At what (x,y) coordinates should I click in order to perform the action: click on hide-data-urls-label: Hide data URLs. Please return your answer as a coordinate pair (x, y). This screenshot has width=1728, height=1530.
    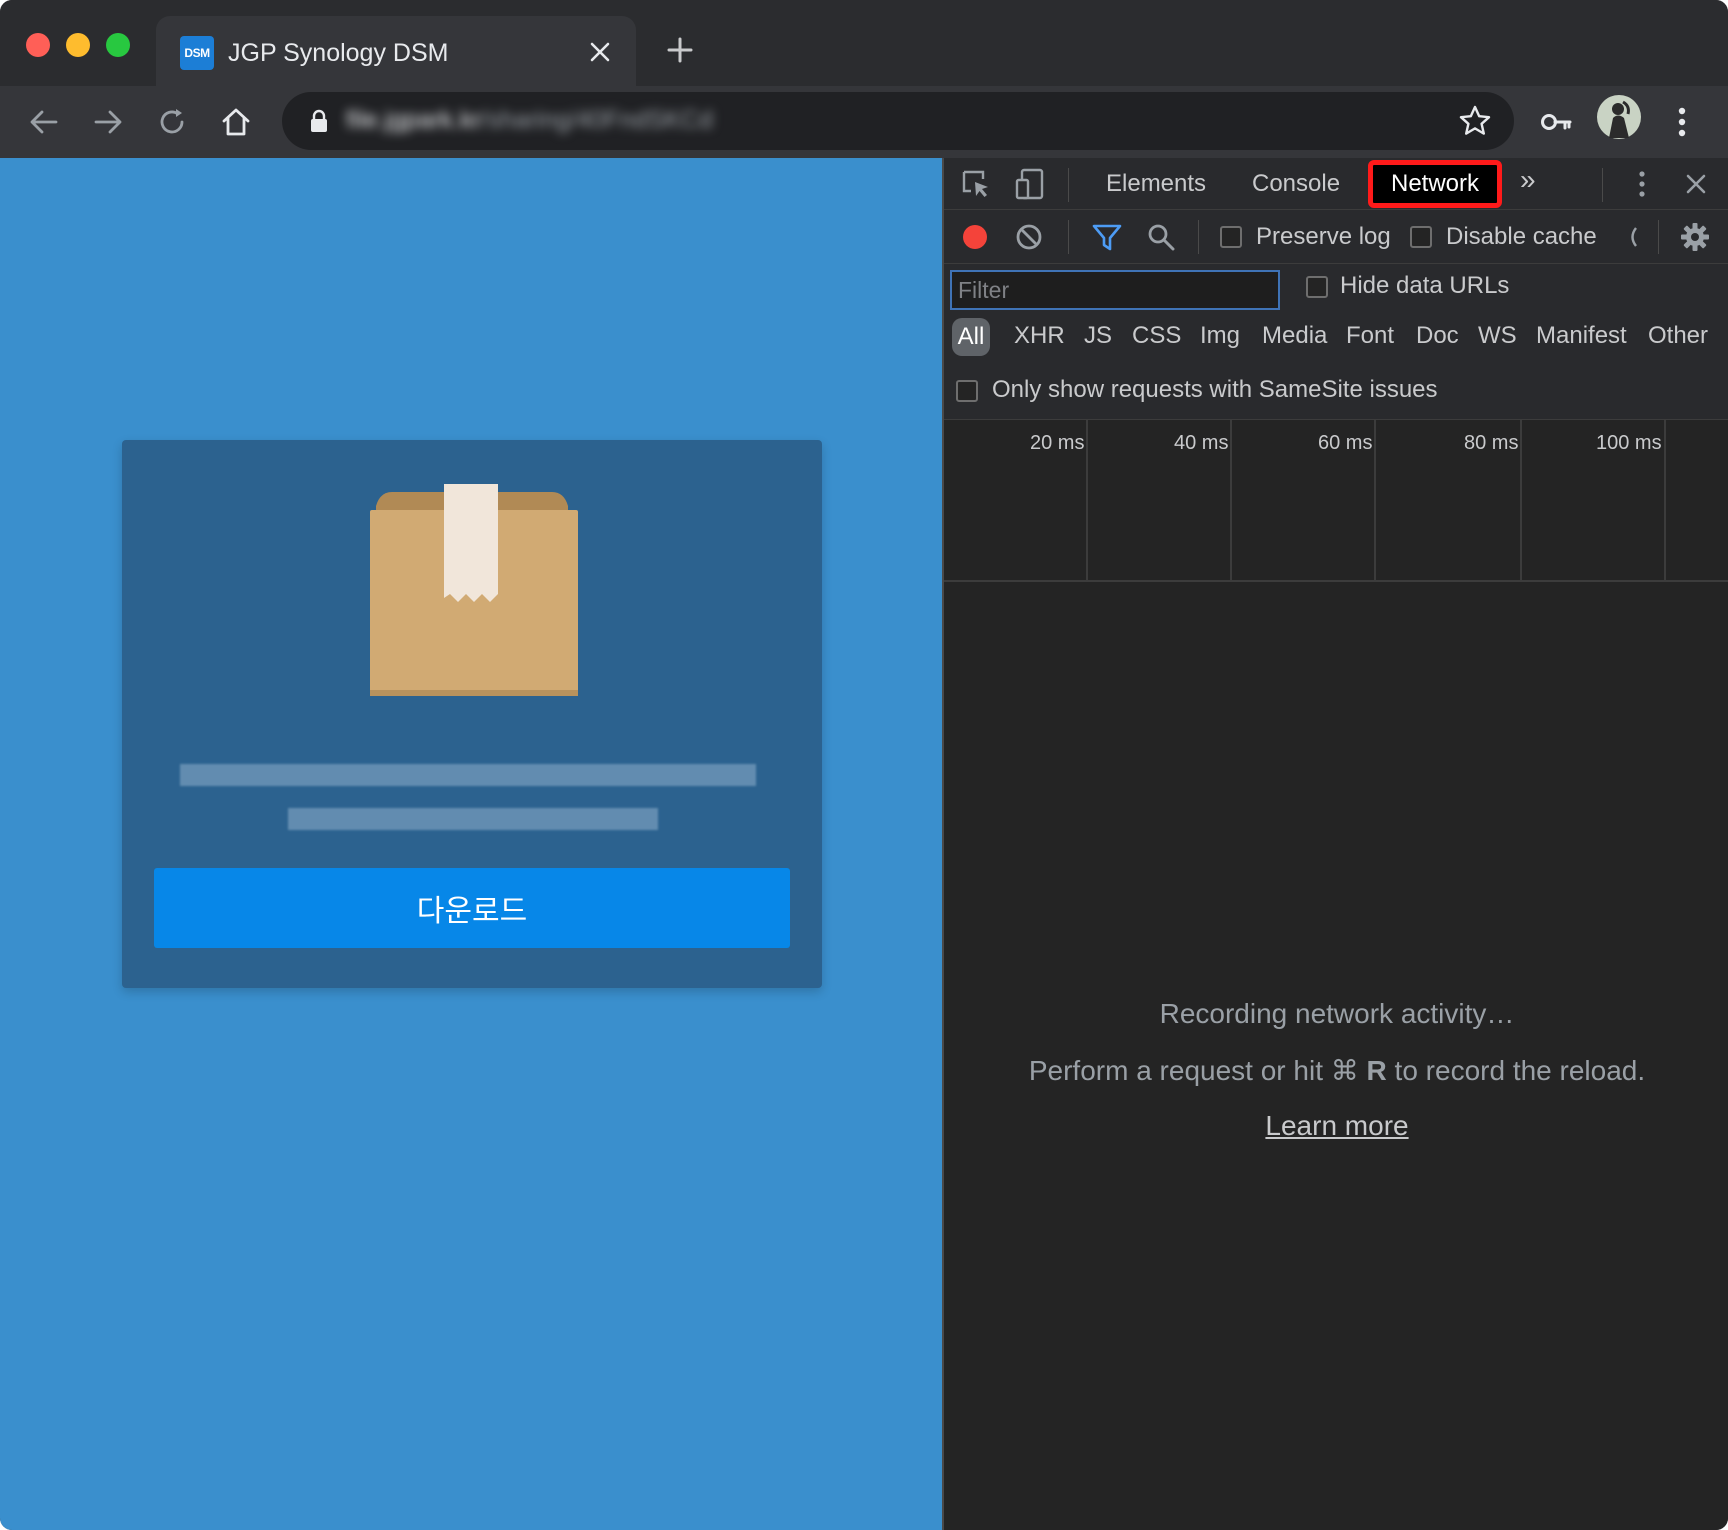
    Looking at the image, I should click on (1425, 285).